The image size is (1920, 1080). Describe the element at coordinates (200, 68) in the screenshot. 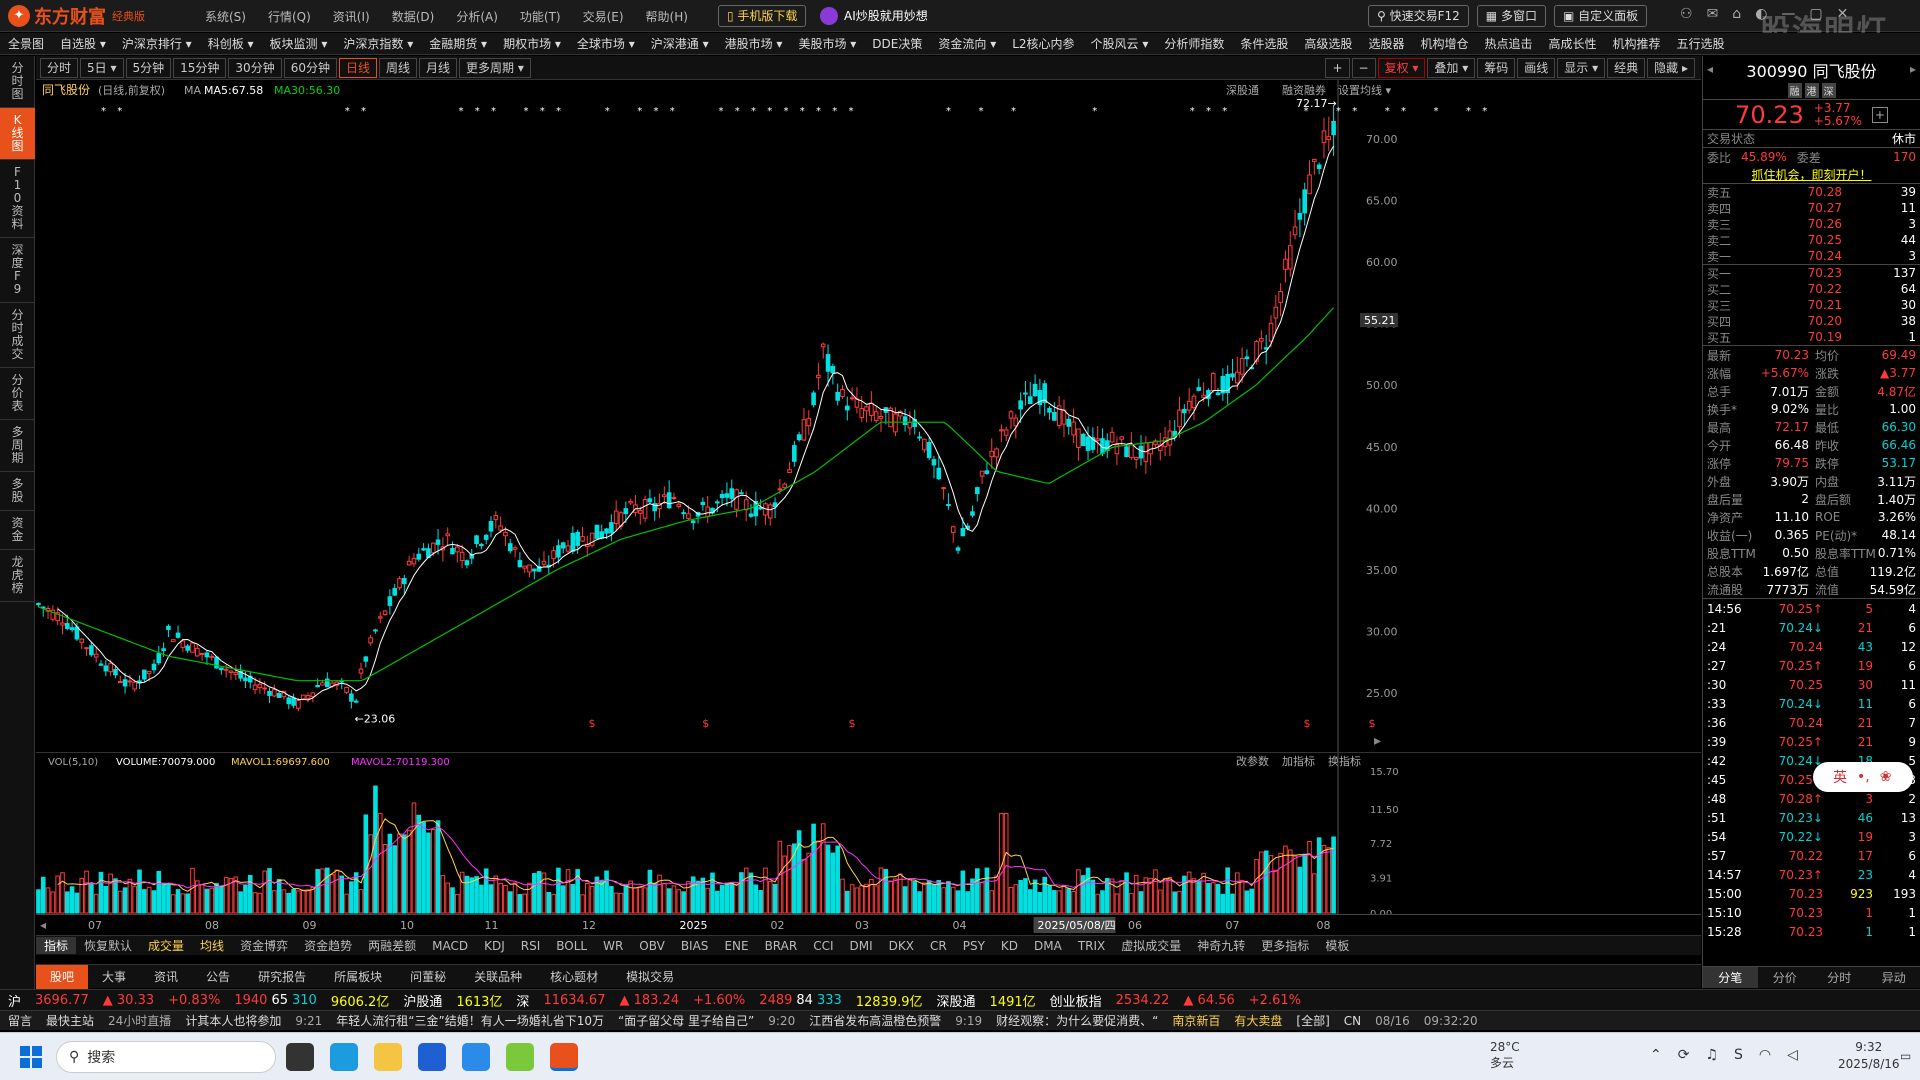

I see `period-tab: 15分钟` at that location.